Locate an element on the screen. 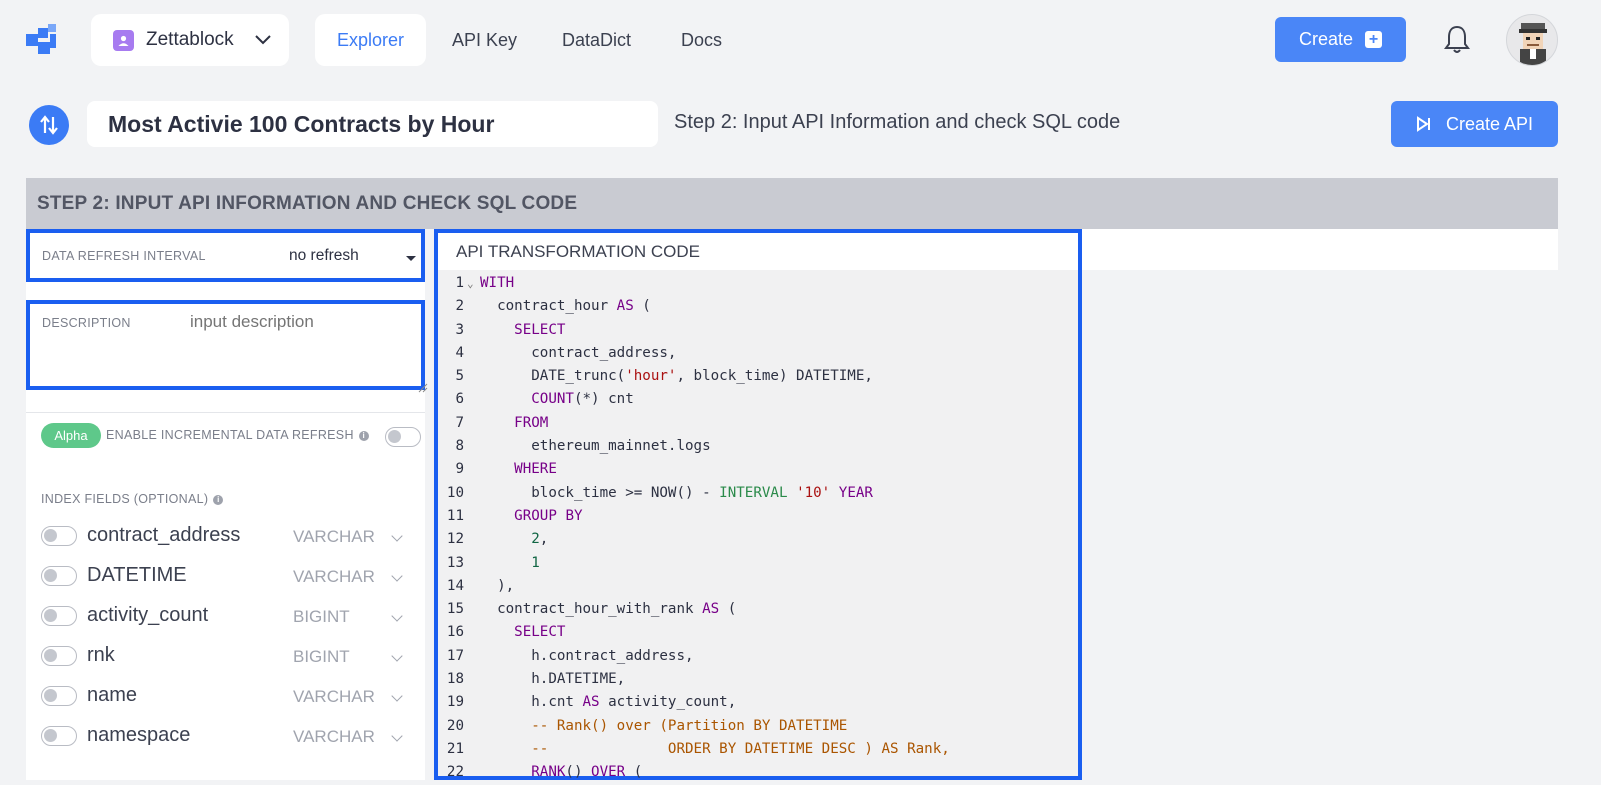  index-fields-text: INDEX FIELDS (OPTIONAL) is located at coordinates (125, 499).